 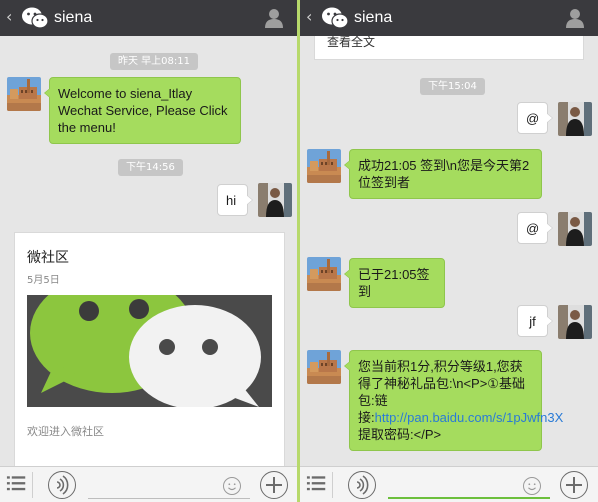 I want to click on baidu-pan-link: http://pan.baidu.com/s/1pJwfn3X, so click(x=469, y=417).